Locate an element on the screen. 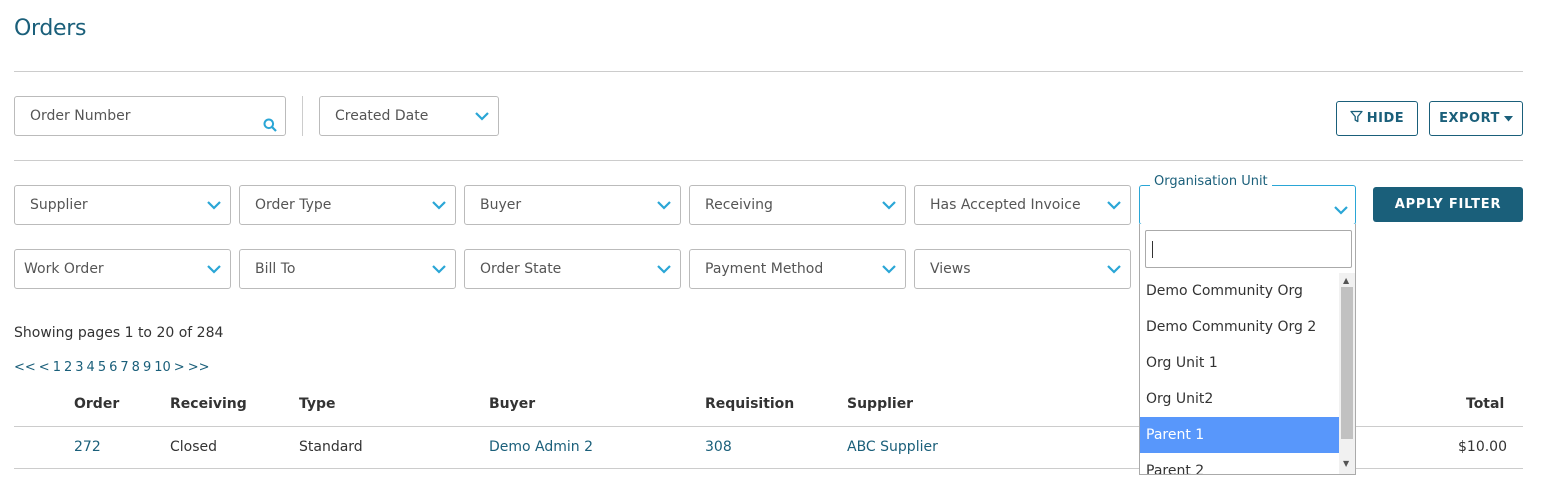  text-cursor is located at coordinates (1152, 249).